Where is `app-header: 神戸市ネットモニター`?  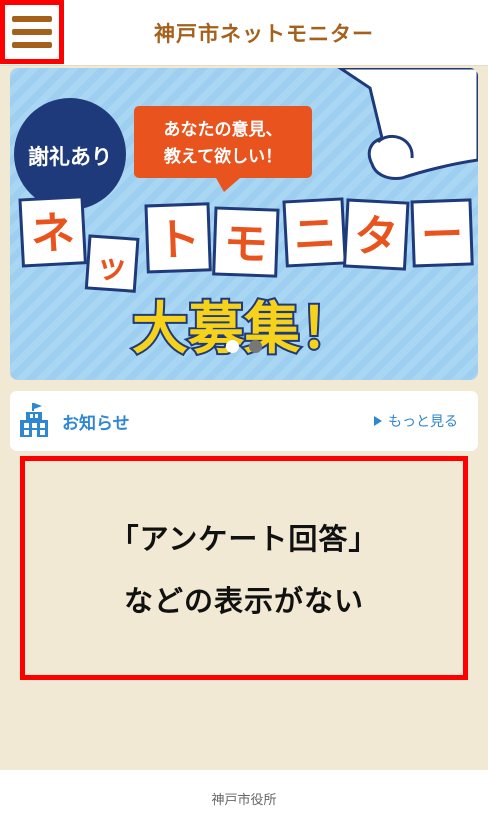 app-header: 神戸市ネットモニター is located at coordinates (244, 33).